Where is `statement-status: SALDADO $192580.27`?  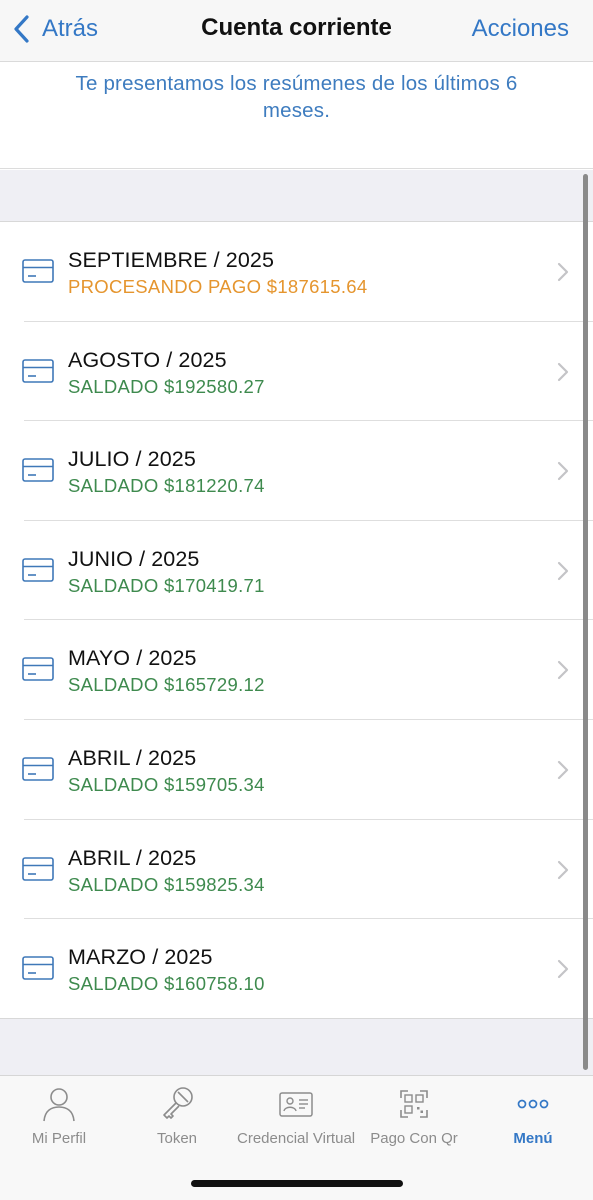 statement-status: SALDADO $192580.27 is located at coordinates (166, 386).